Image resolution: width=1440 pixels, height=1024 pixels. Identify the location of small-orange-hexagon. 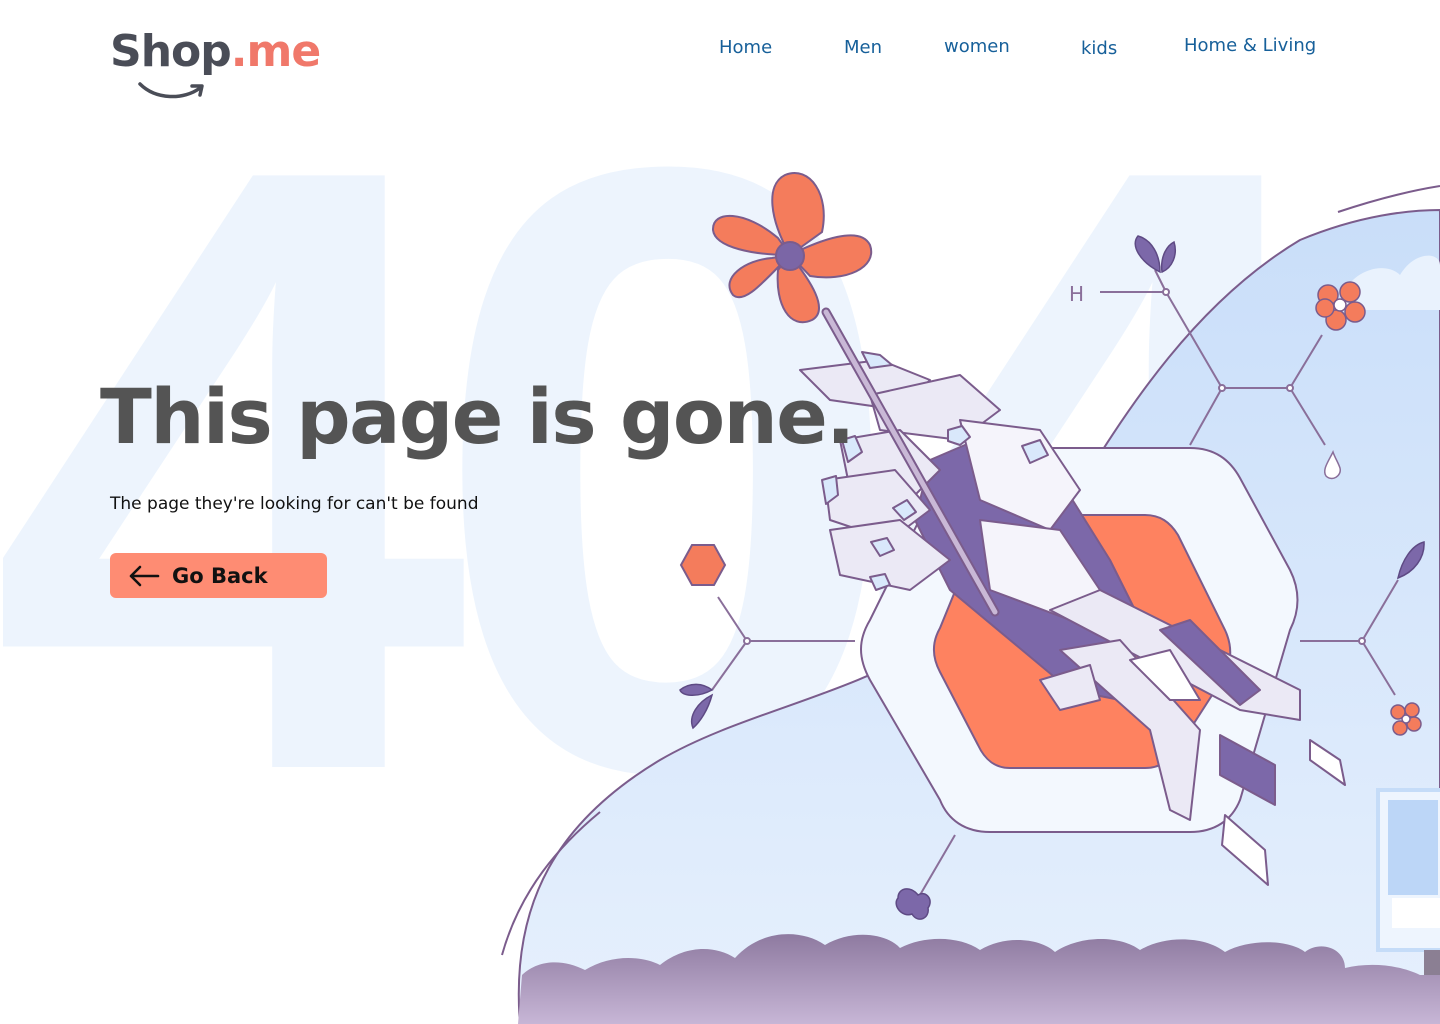
(703, 565).